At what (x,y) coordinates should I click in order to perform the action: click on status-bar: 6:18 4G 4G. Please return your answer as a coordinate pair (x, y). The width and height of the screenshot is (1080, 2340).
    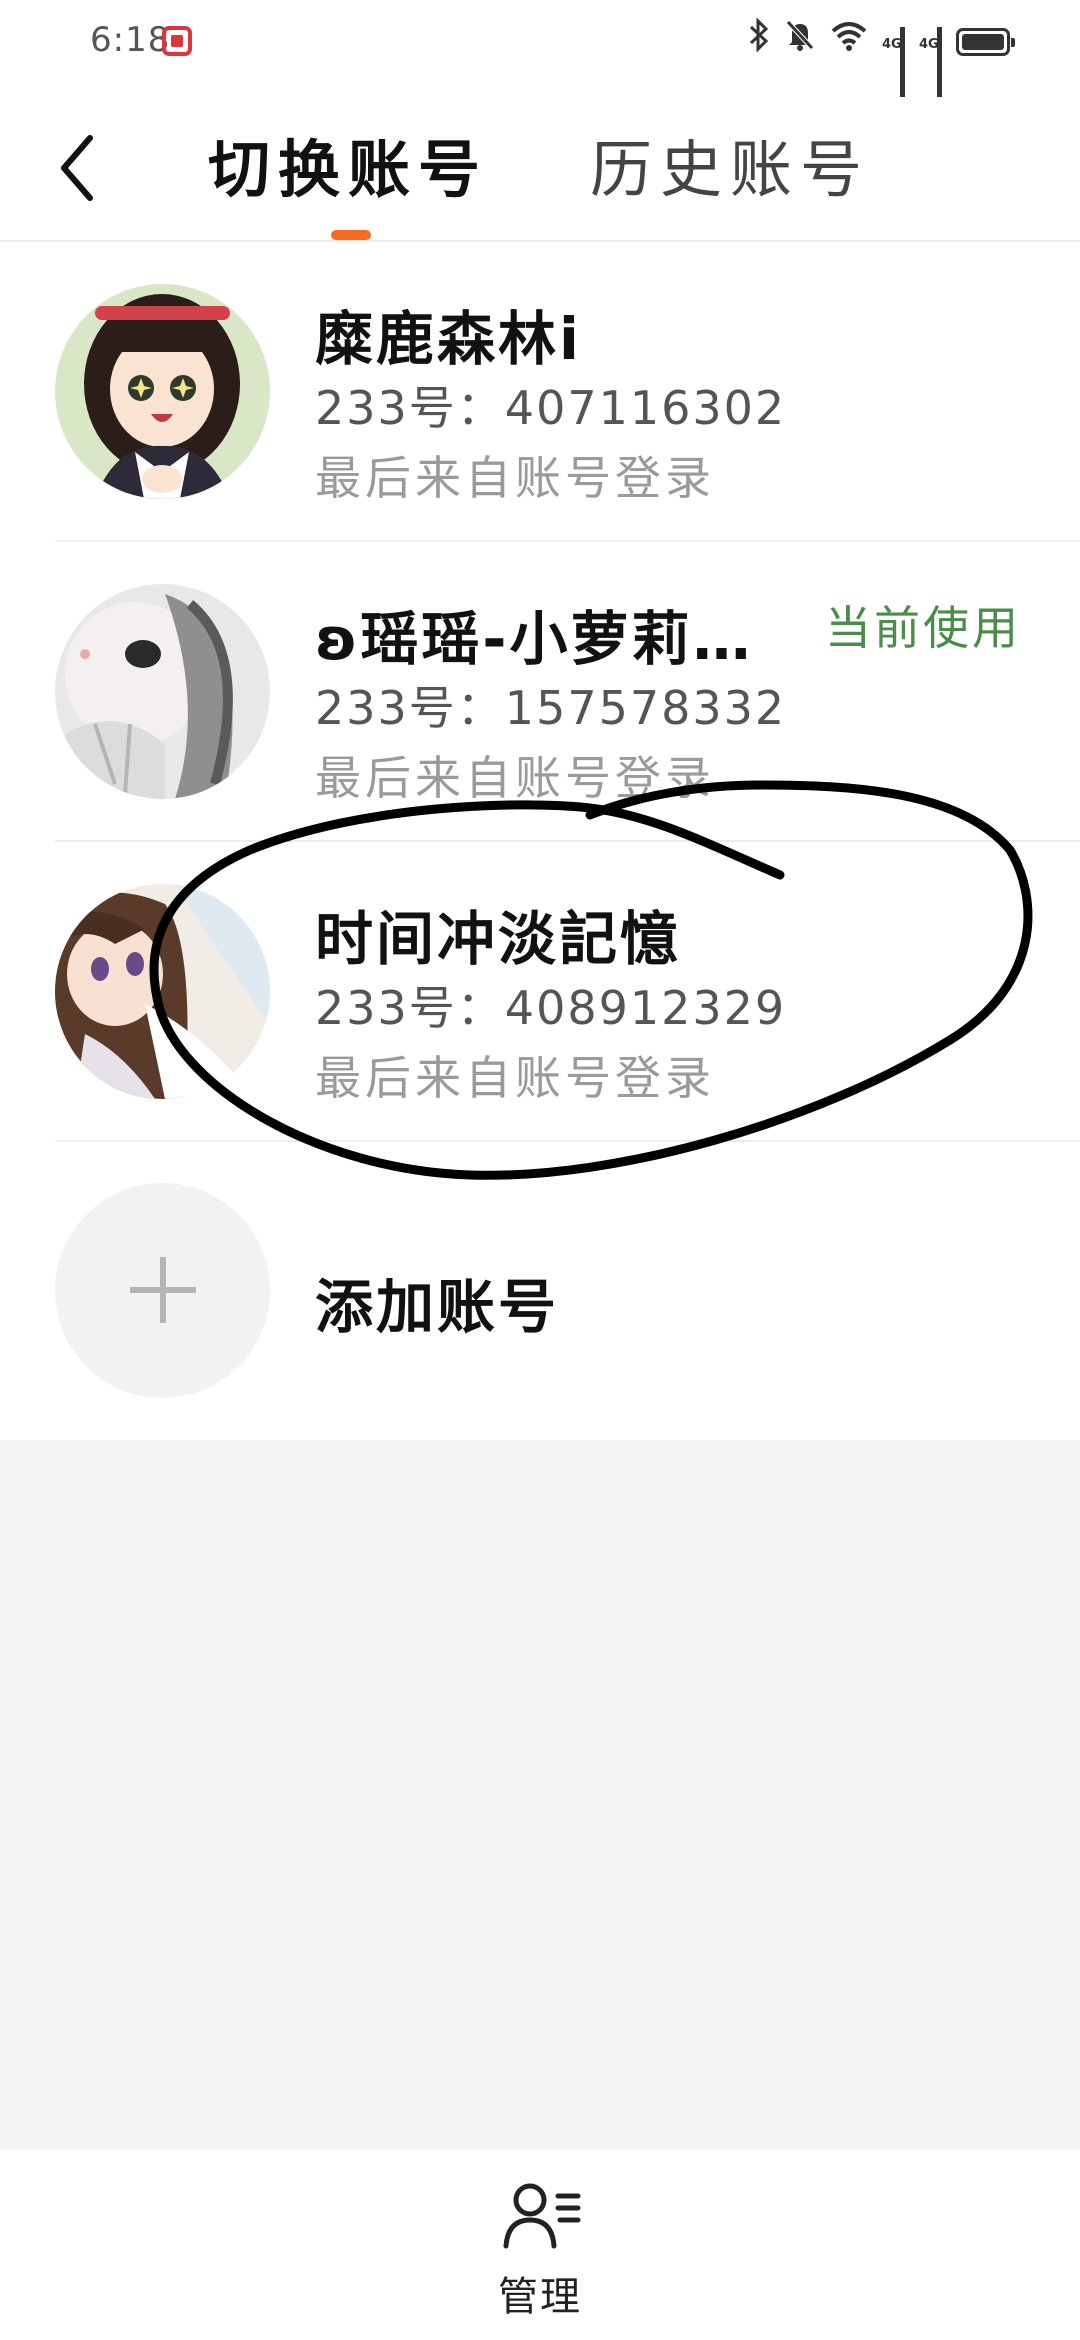
    Looking at the image, I should click on (540, 48).